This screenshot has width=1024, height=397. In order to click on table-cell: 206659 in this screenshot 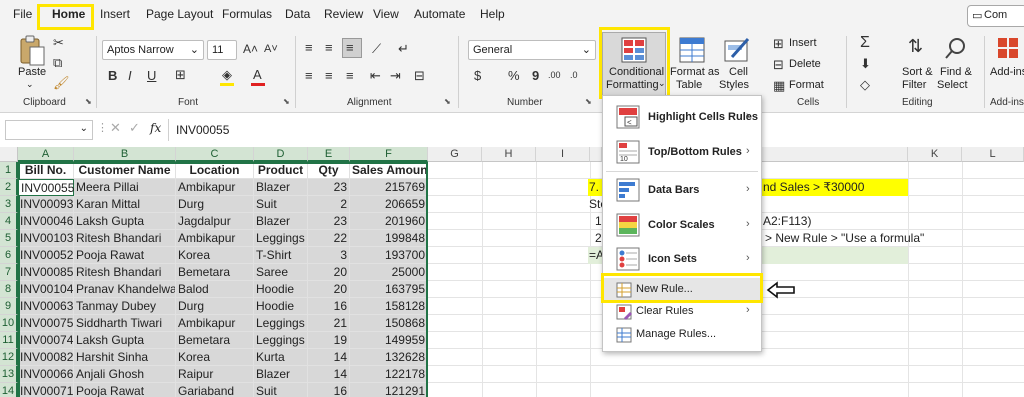, I will do `click(389, 204)`.